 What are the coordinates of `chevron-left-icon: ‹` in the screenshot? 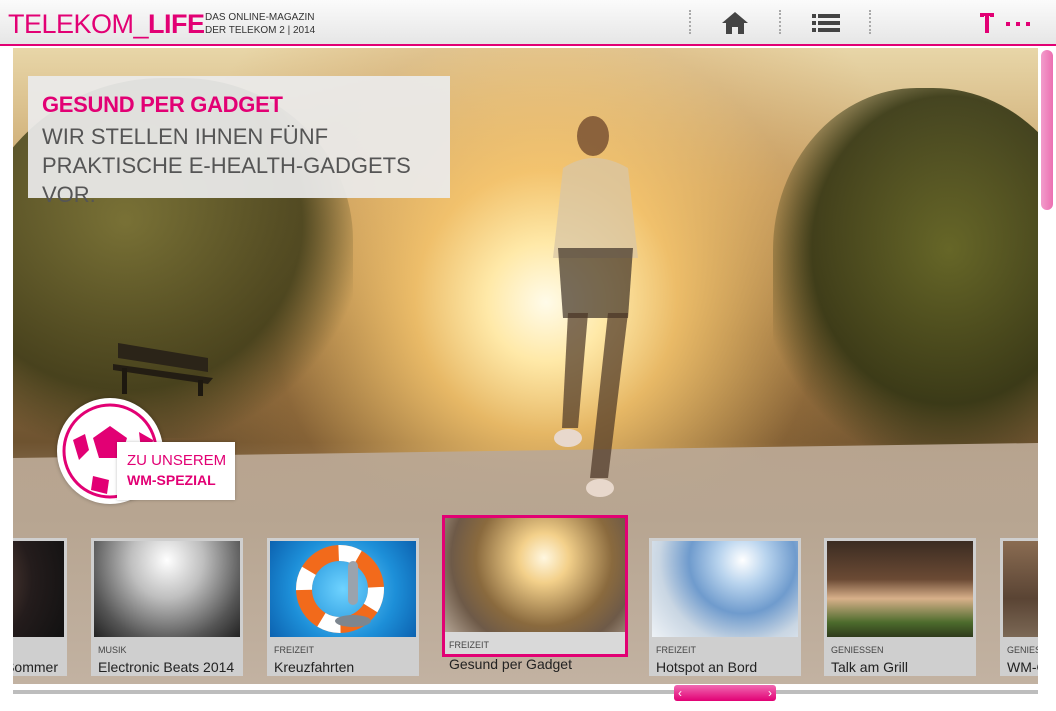 It's located at (680, 693).